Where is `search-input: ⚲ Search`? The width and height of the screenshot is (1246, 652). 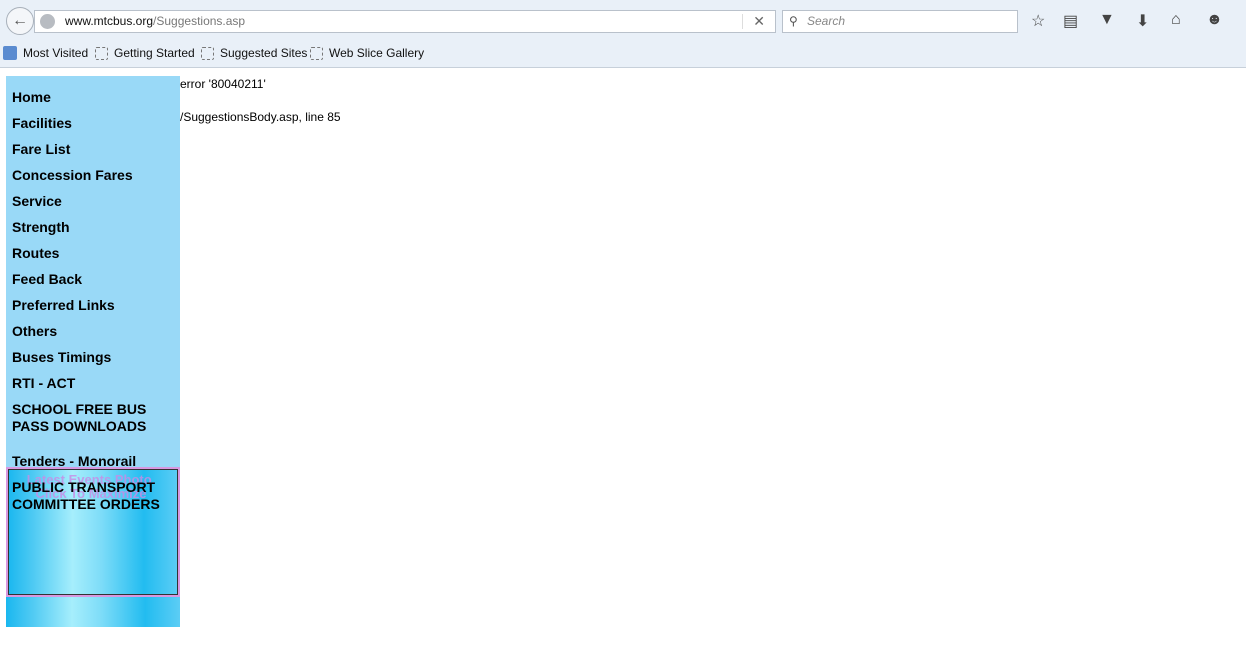
search-input: ⚲ Search is located at coordinates (900, 21).